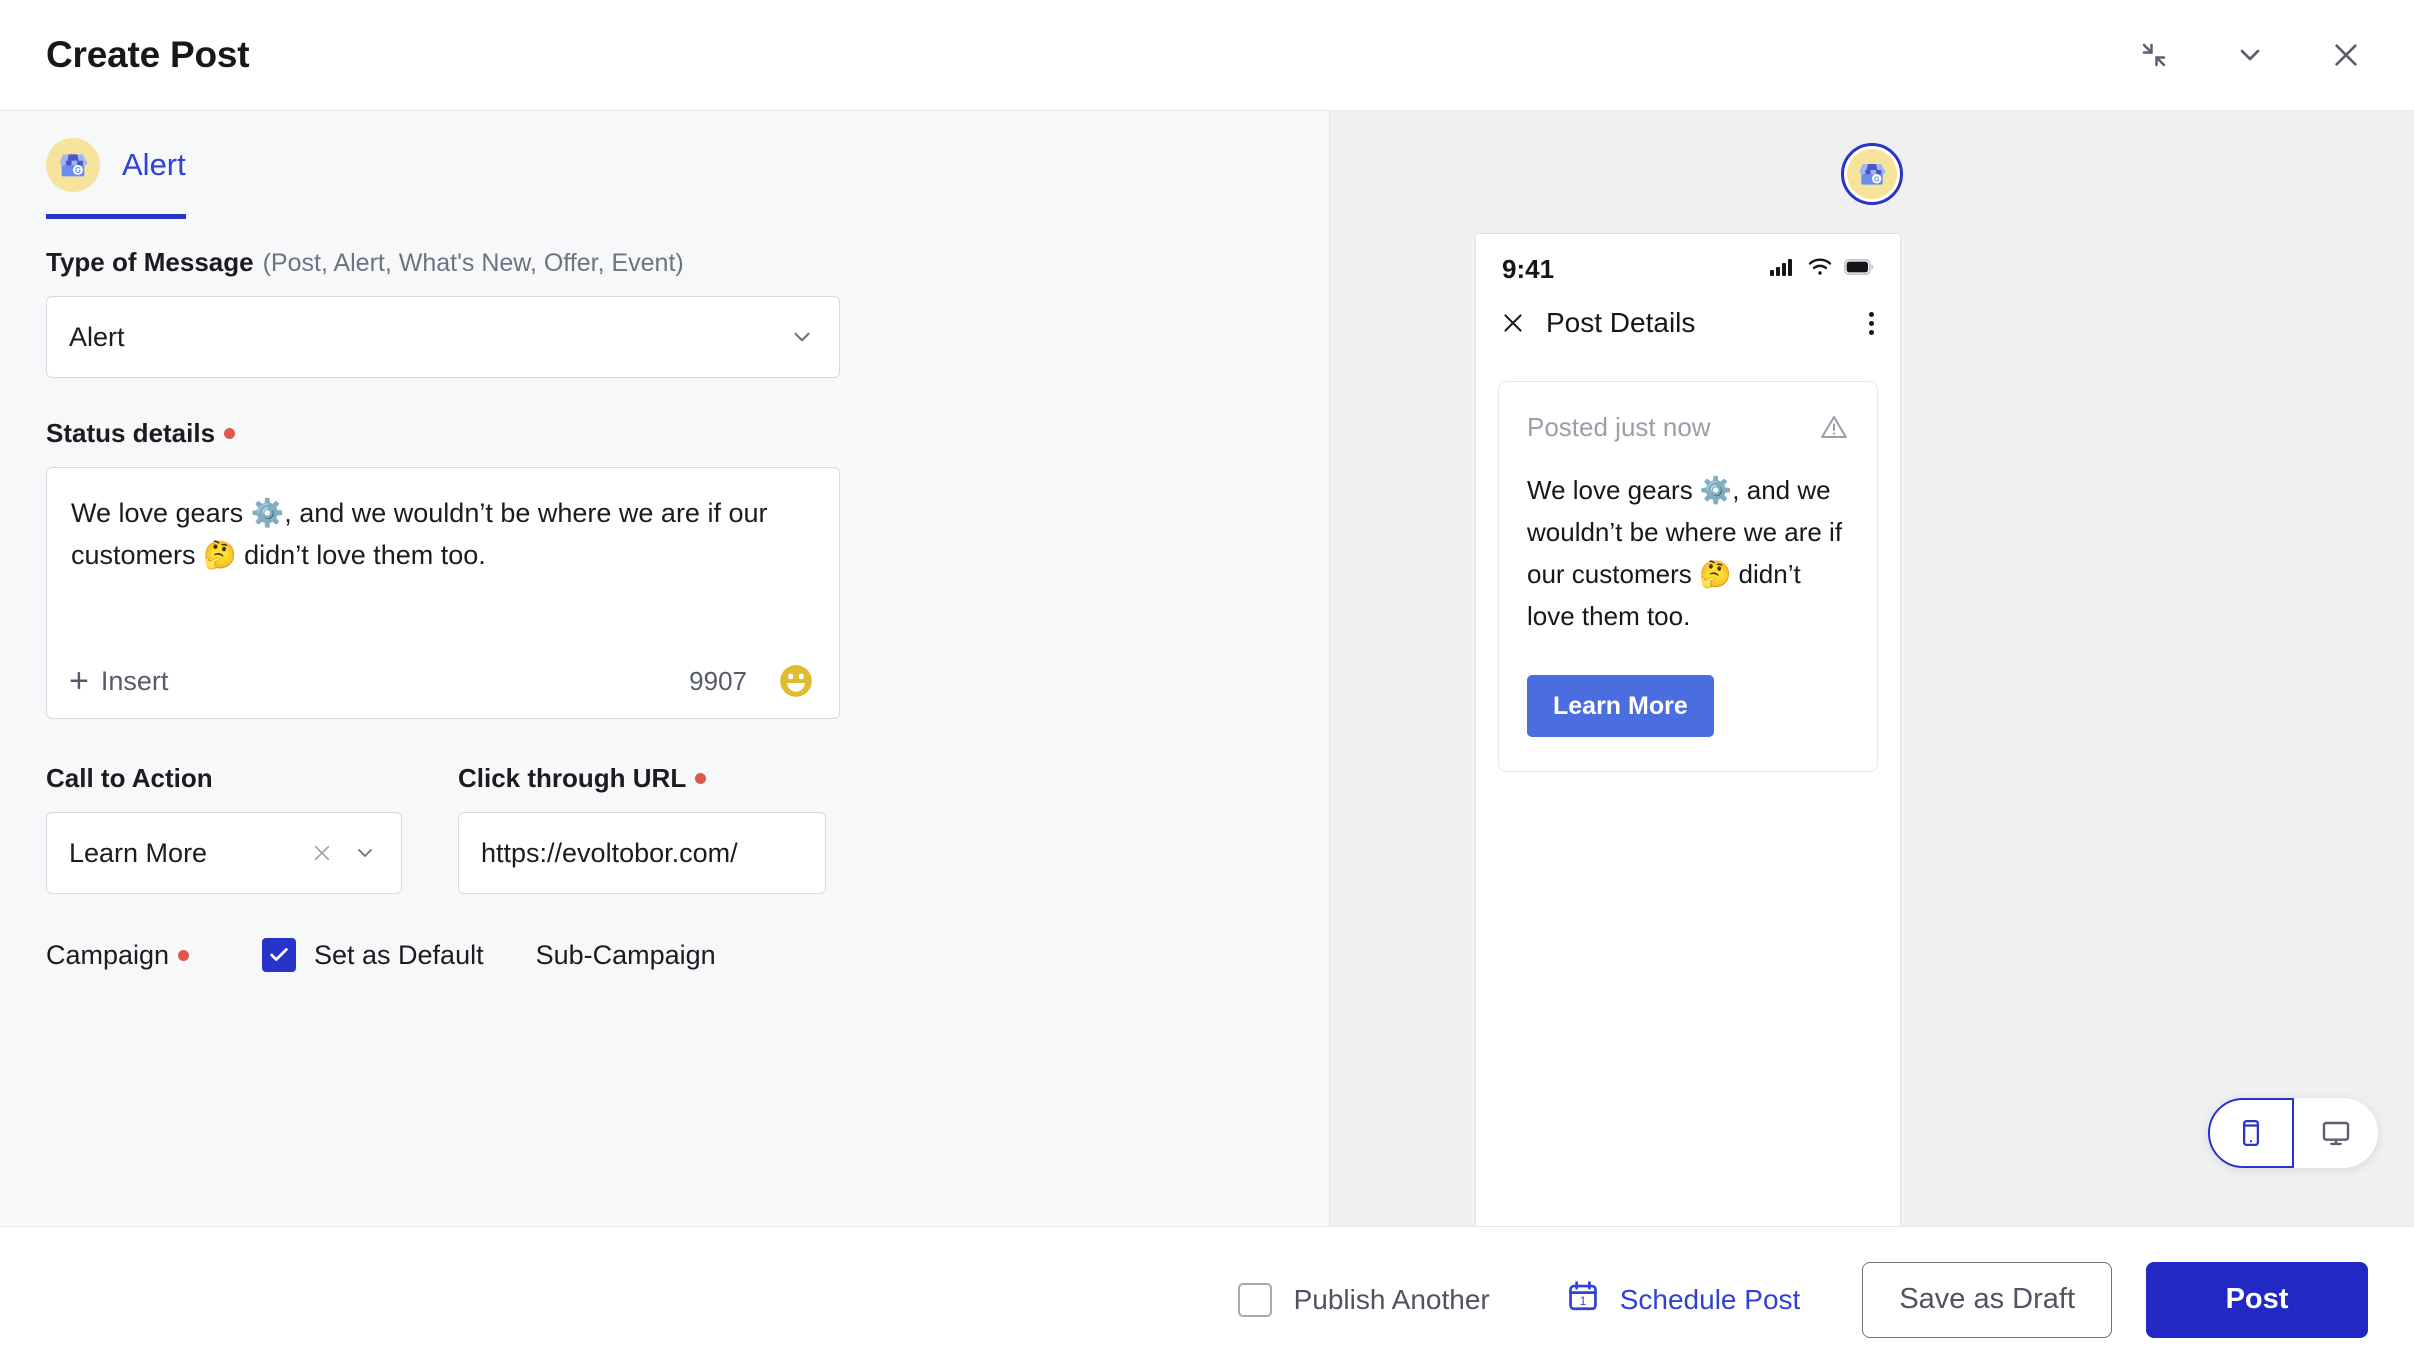 This screenshot has width=2414, height=1372. I want to click on channel-tabs: G Alert, so click(664, 165).